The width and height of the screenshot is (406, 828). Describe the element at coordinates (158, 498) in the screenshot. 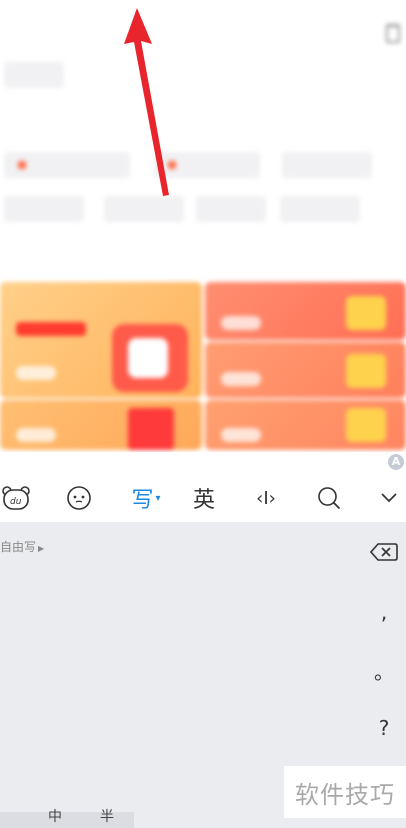

I see `chevron-down-icon: ▾` at that location.